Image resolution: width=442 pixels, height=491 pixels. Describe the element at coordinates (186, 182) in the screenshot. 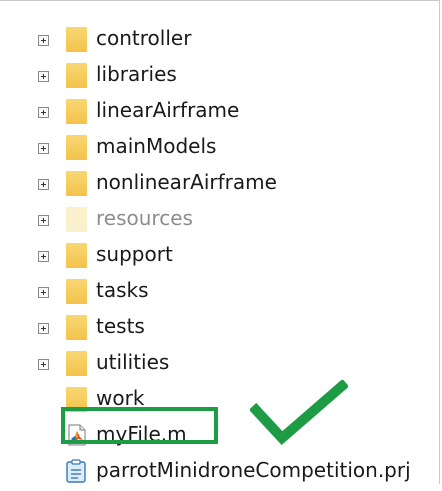

I see `tree-item-label: nonlinearAirframe` at that location.